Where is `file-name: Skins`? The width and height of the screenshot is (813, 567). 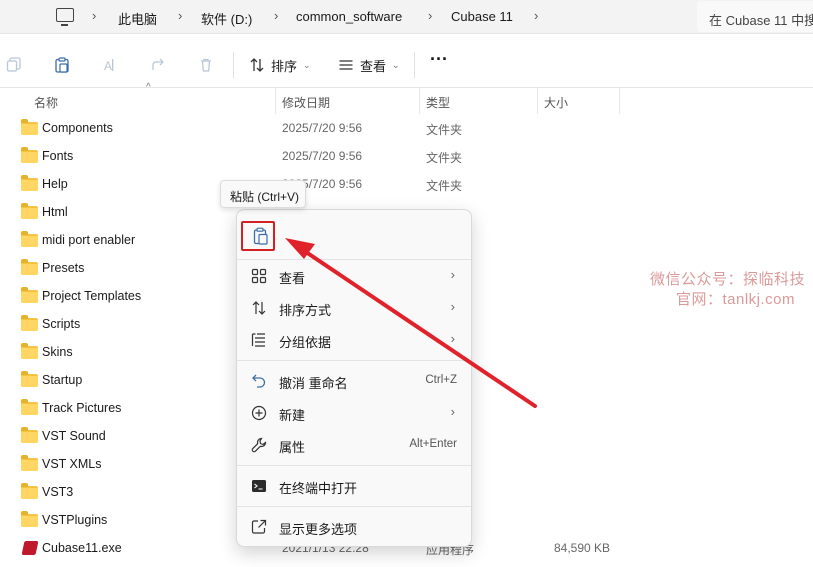 file-name: Skins is located at coordinates (57, 352).